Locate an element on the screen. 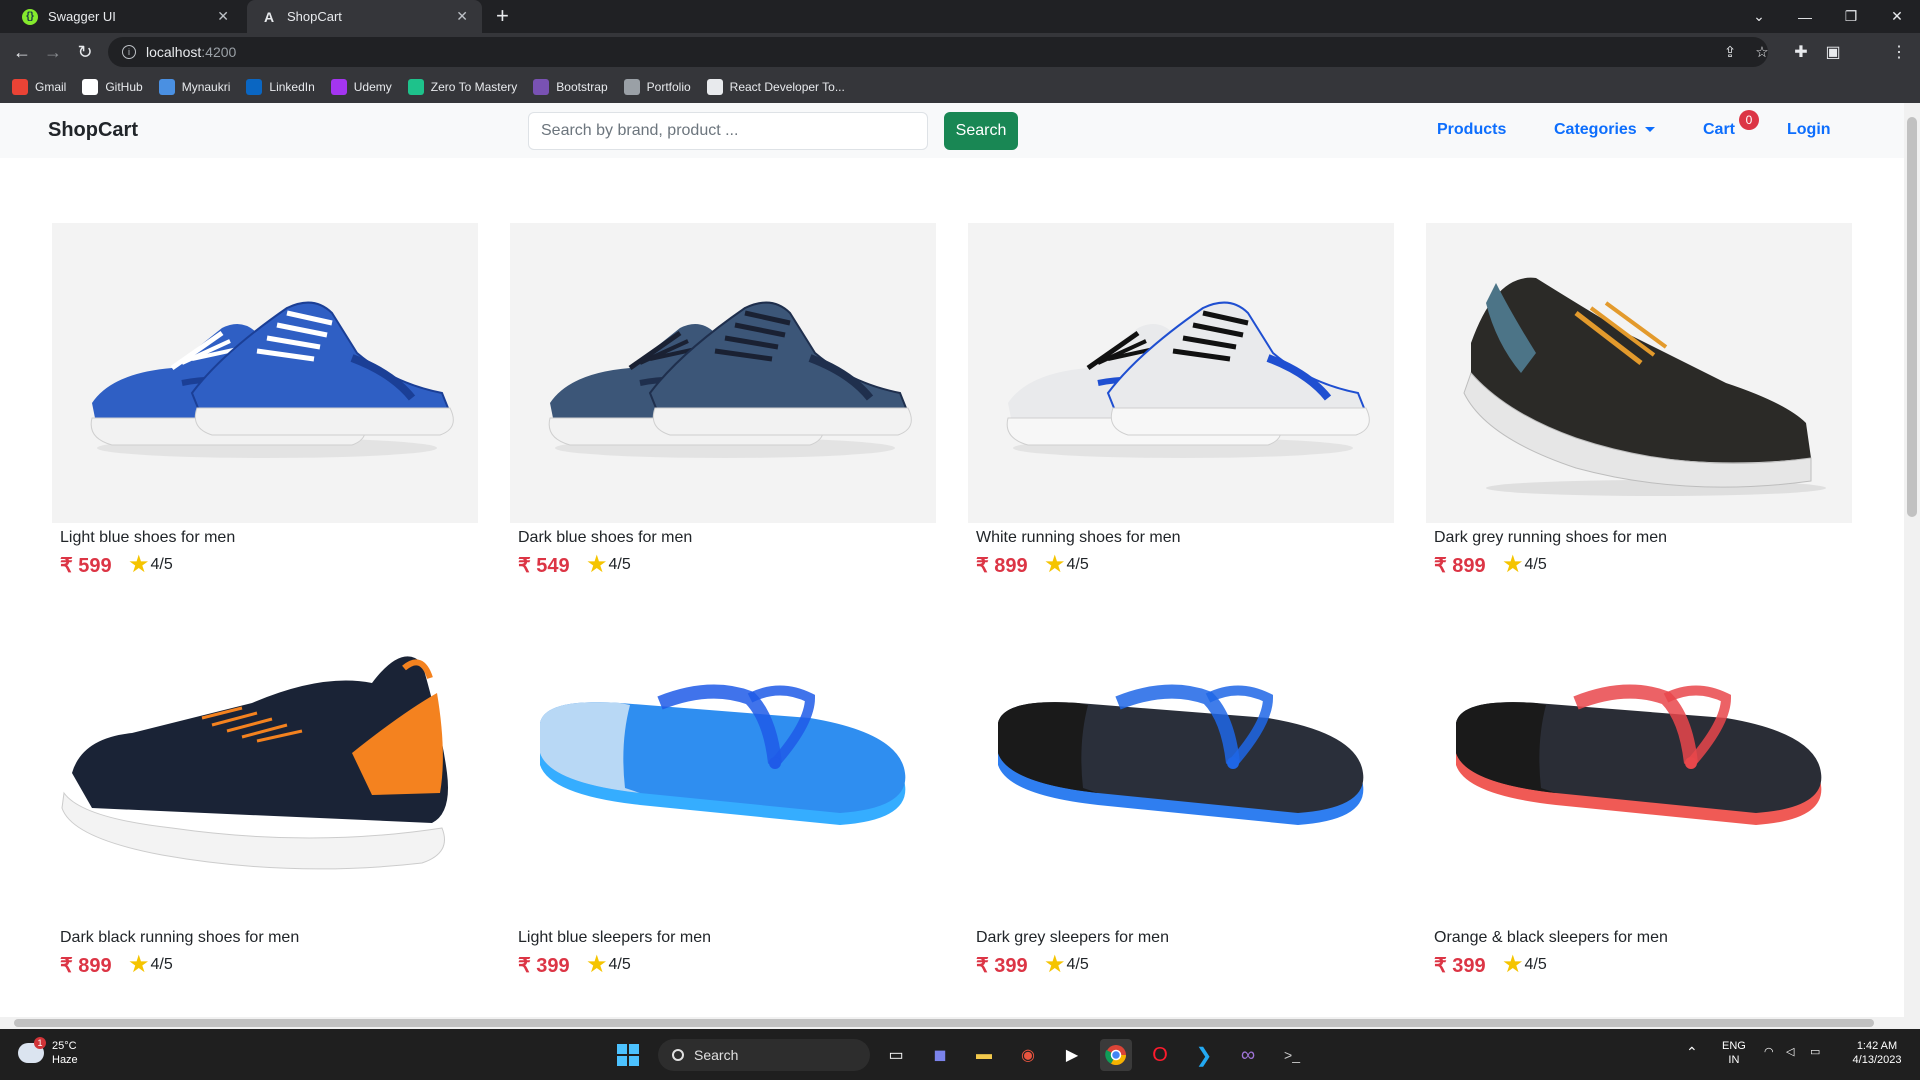  product-card: Light blue shoes for men ₹ 599 ★ 4/5 is located at coordinates (265, 403).